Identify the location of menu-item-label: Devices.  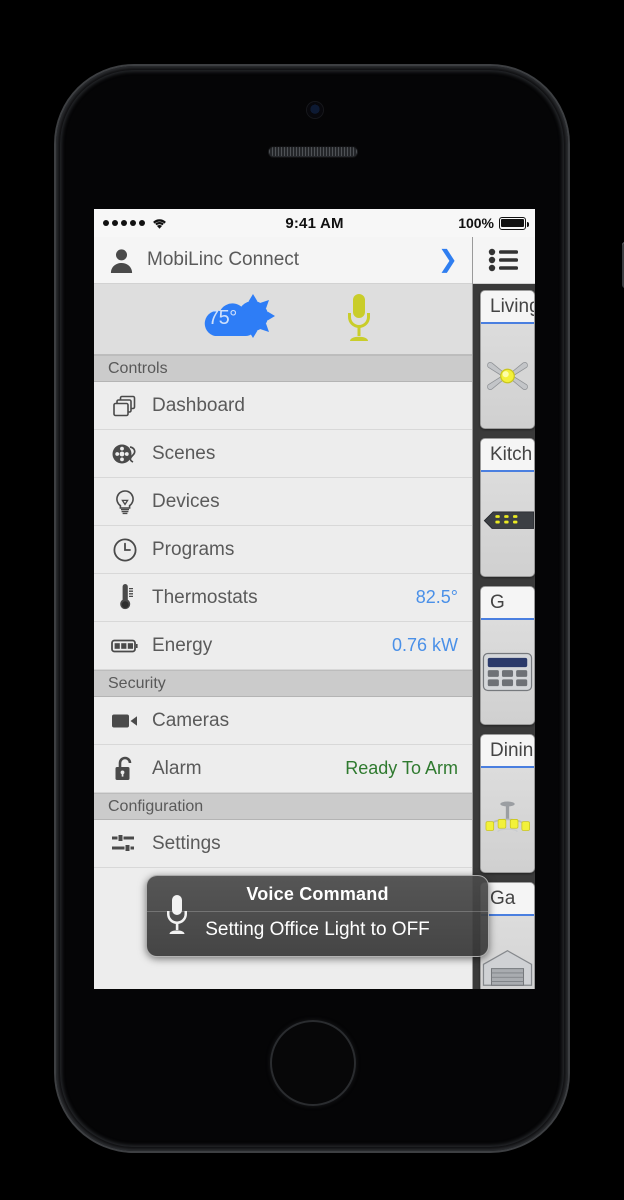
(186, 501).